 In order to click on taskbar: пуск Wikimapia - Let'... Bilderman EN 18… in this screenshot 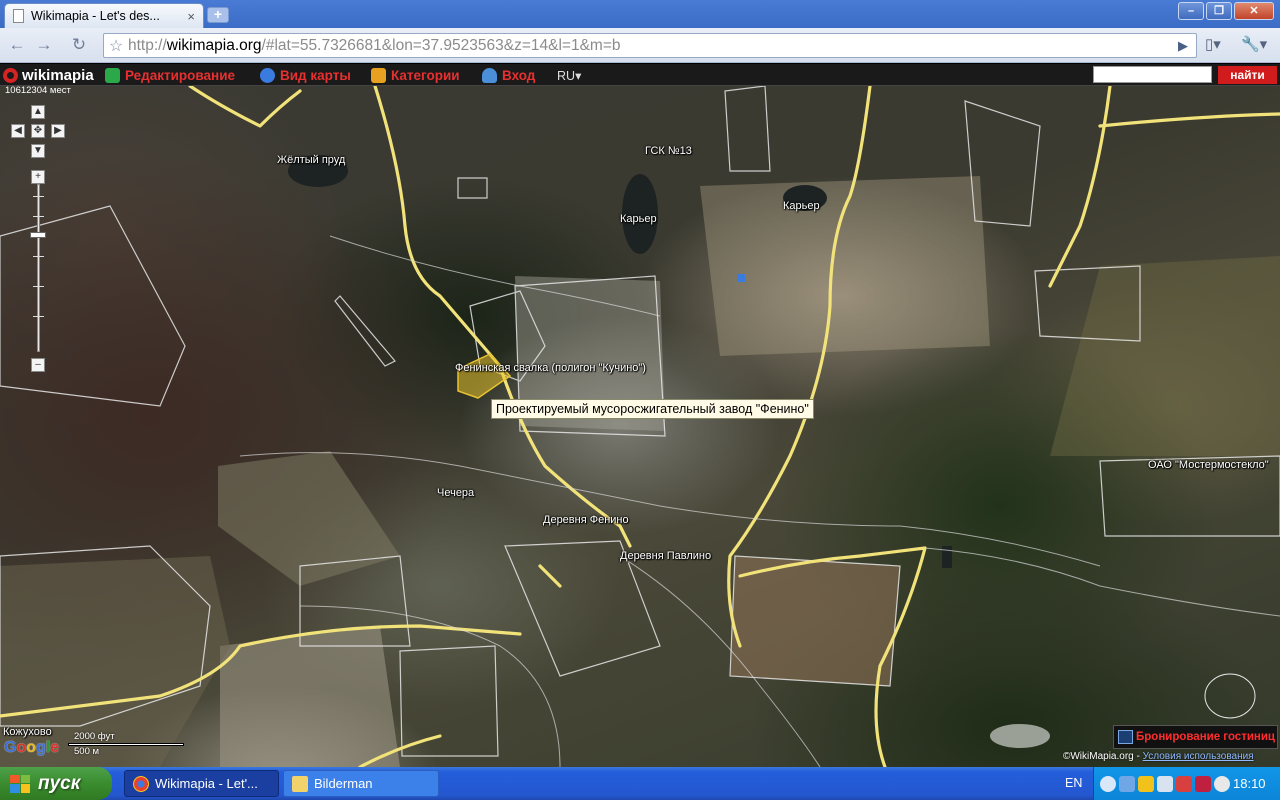, I will do `click(640, 783)`.